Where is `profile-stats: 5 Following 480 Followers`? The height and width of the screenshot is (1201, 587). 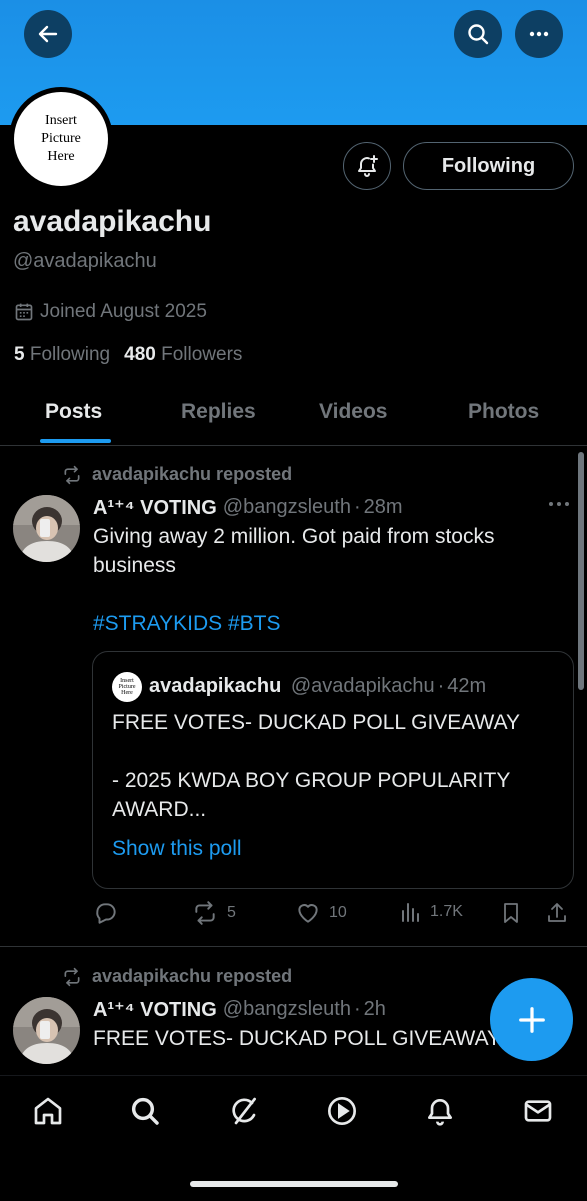 profile-stats: 5 Following 480 Followers is located at coordinates (128, 355).